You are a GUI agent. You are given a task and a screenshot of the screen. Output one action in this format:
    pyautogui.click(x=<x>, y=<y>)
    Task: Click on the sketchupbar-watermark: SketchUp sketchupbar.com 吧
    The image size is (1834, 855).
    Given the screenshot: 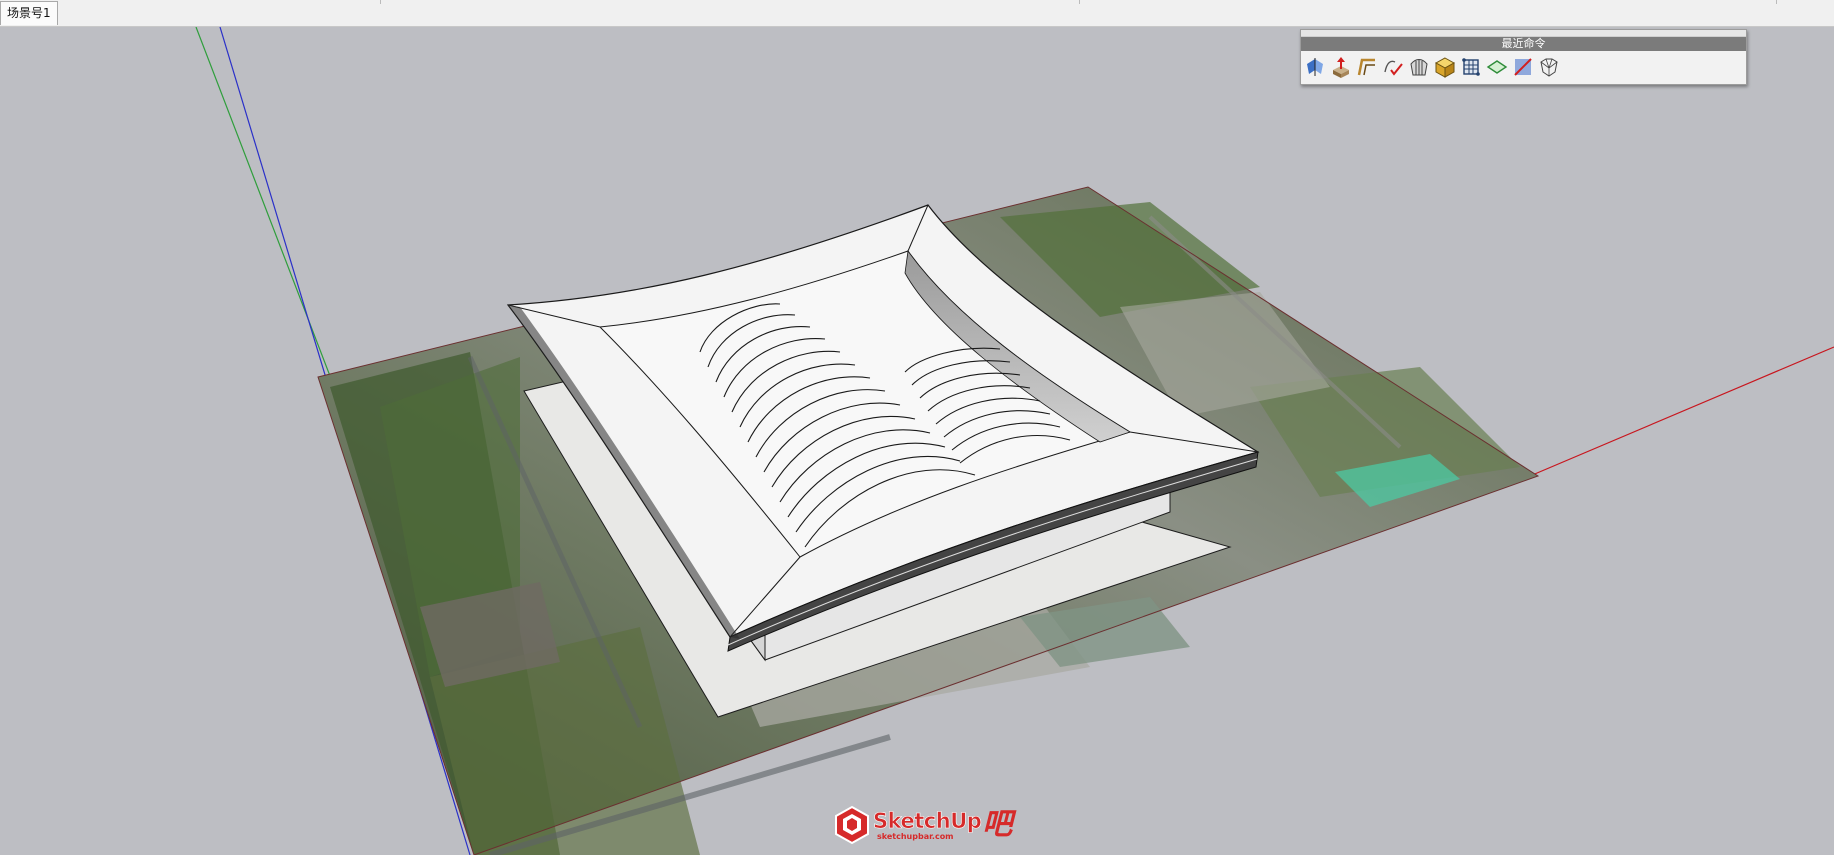 What is the action you would take?
    pyautogui.click(x=923, y=825)
    